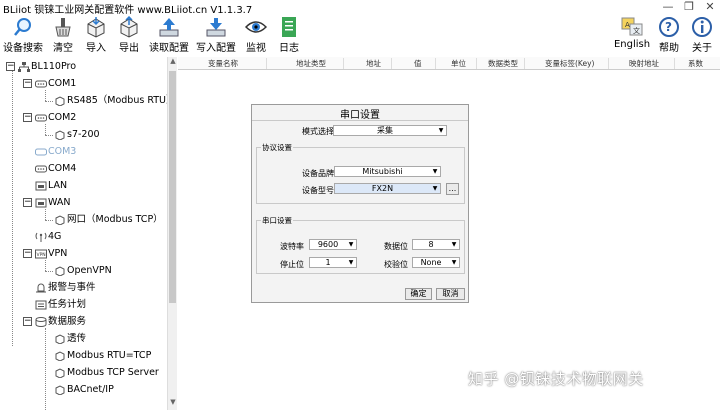 Image resolution: width=720 pixels, height=410 pixels. I want to click on log-label: 日志, so click(289, 48).